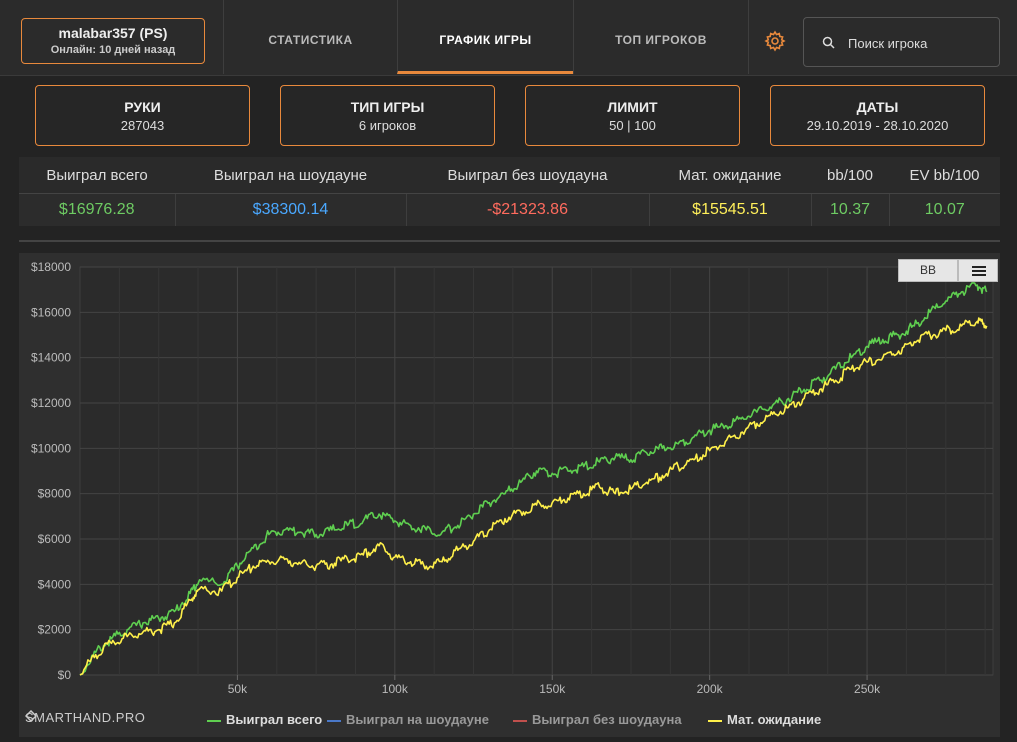 The width and height of the screenshot is (1017, 742). What do you see at coordinates (142, 125) in the screenshot?
I see `card-value: 287043` at bounding box center [142, 125].